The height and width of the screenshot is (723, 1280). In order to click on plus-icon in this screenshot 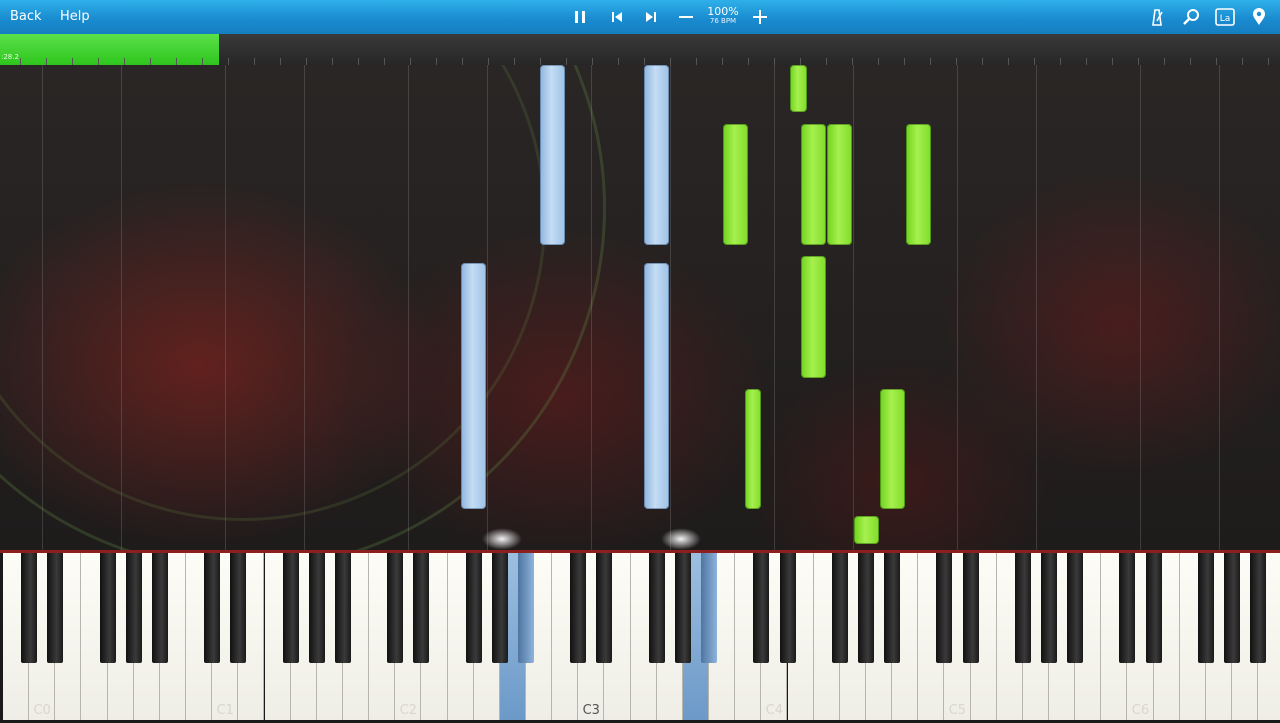, I will do `click(760, 17)`.